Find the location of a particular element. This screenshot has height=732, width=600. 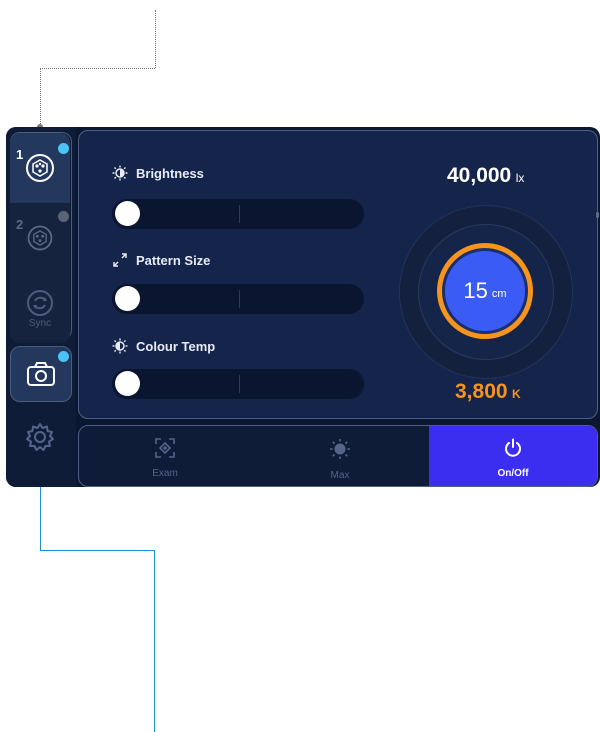

temperature-unit: K is located at coordinates (516, 394).